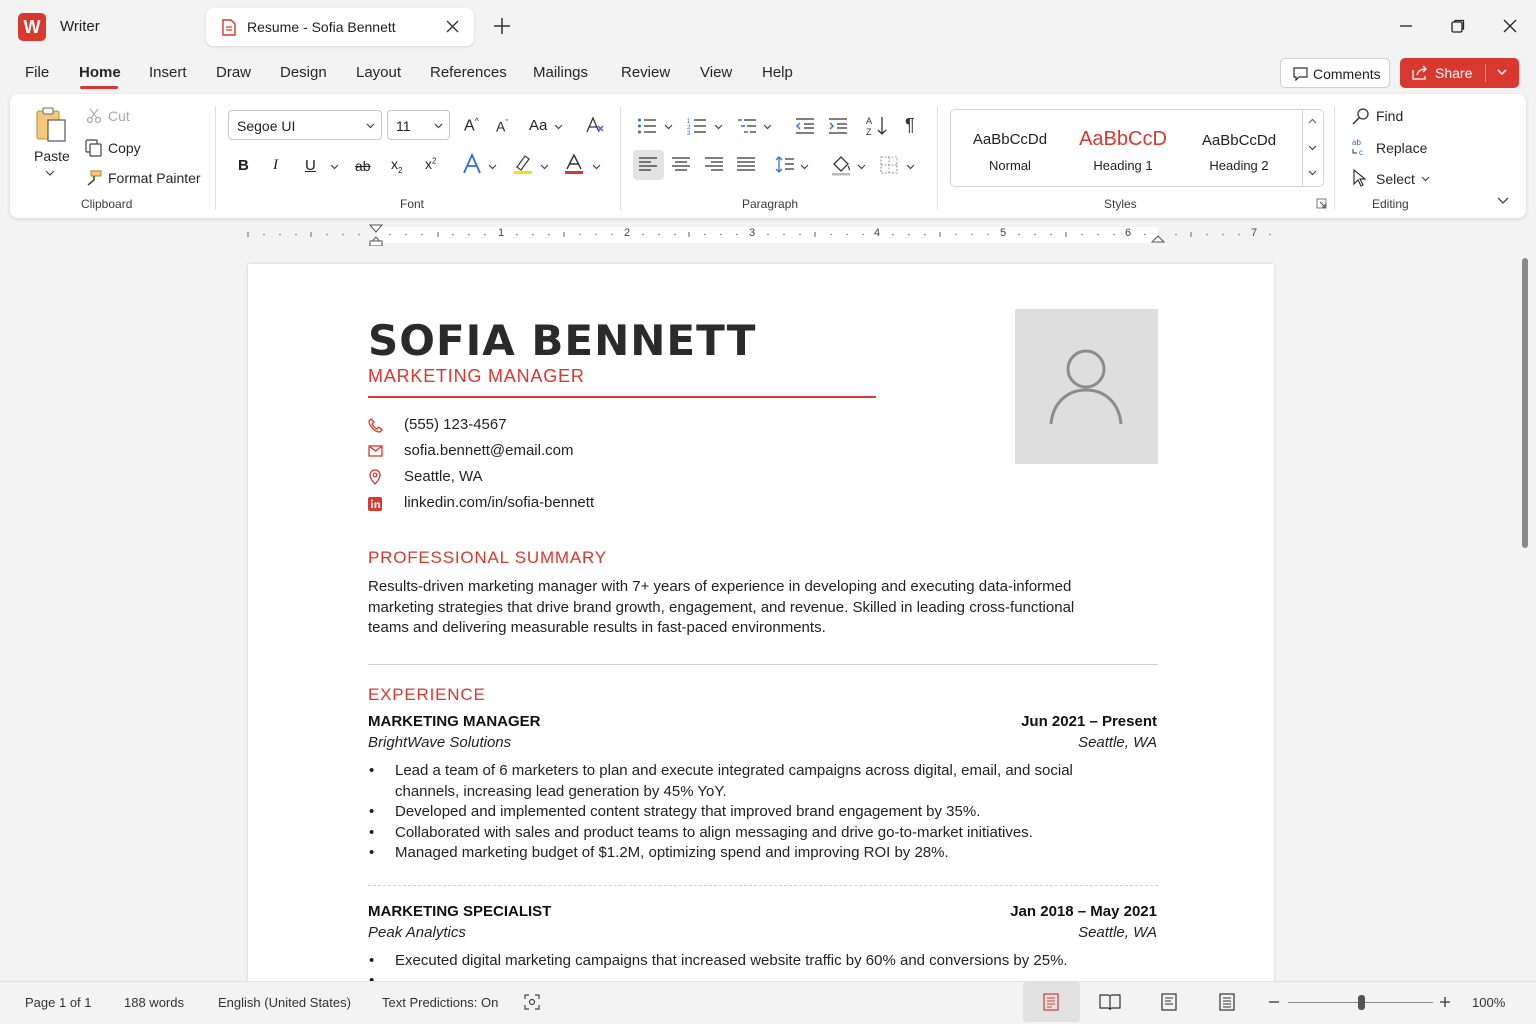  Describe the element at coordinates (499, 502) in the screenshot. I see `contact-linkedin: linkedin.com/in/sofia-bennett` at that location.